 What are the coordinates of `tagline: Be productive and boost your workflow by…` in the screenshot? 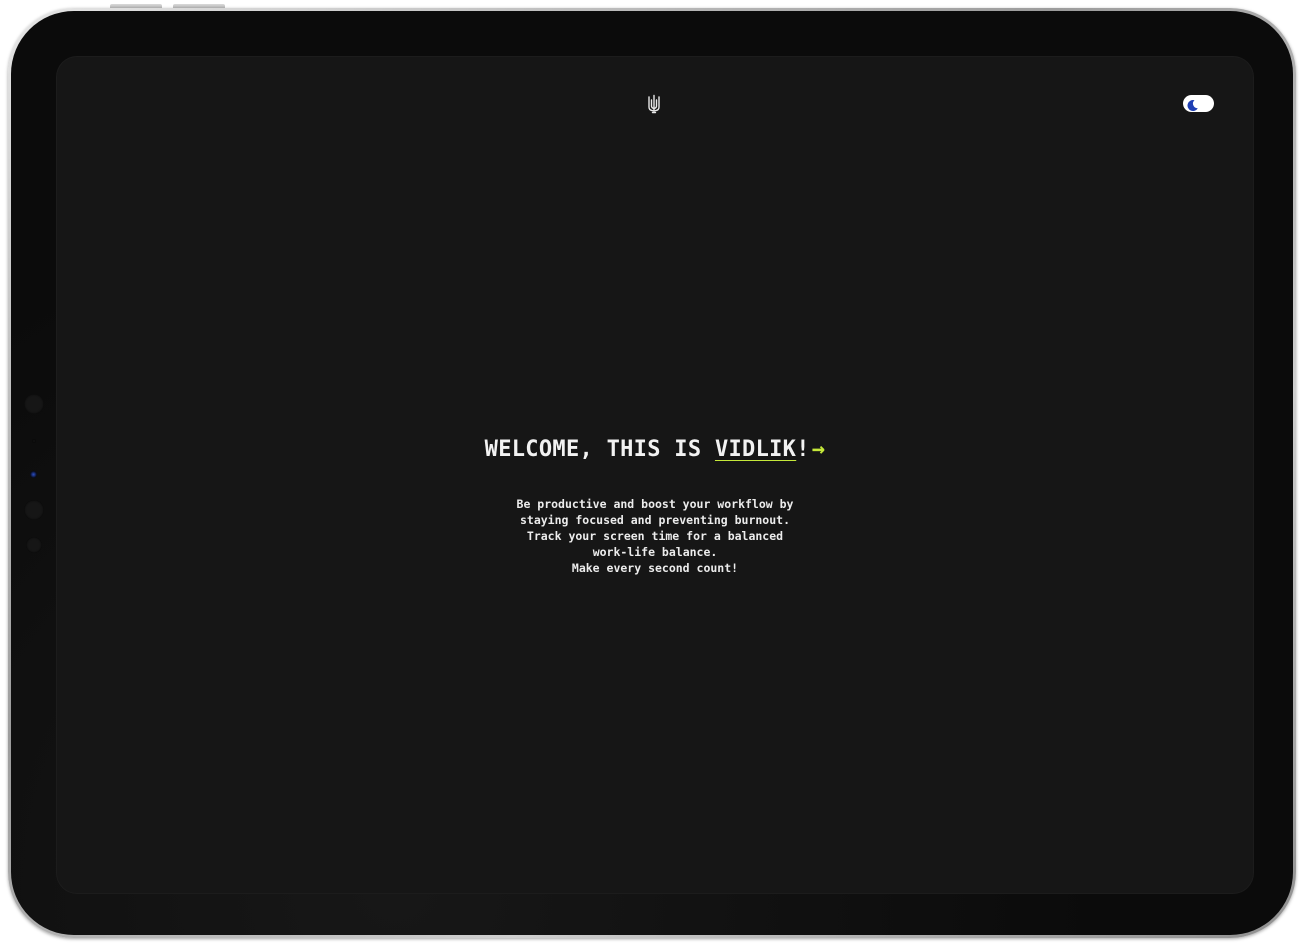 It's located at (655, 536).